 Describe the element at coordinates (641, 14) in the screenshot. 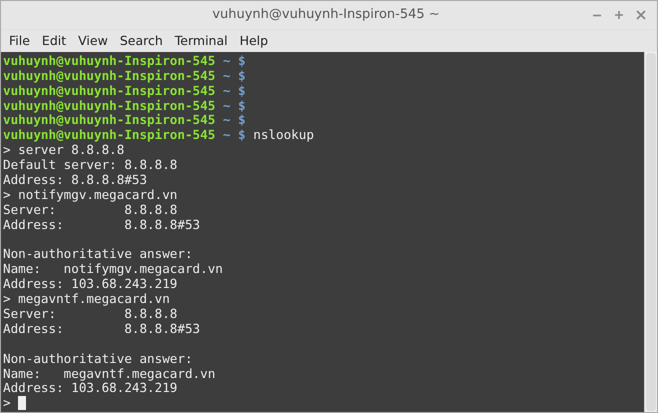

I see `close-icon` at that location.